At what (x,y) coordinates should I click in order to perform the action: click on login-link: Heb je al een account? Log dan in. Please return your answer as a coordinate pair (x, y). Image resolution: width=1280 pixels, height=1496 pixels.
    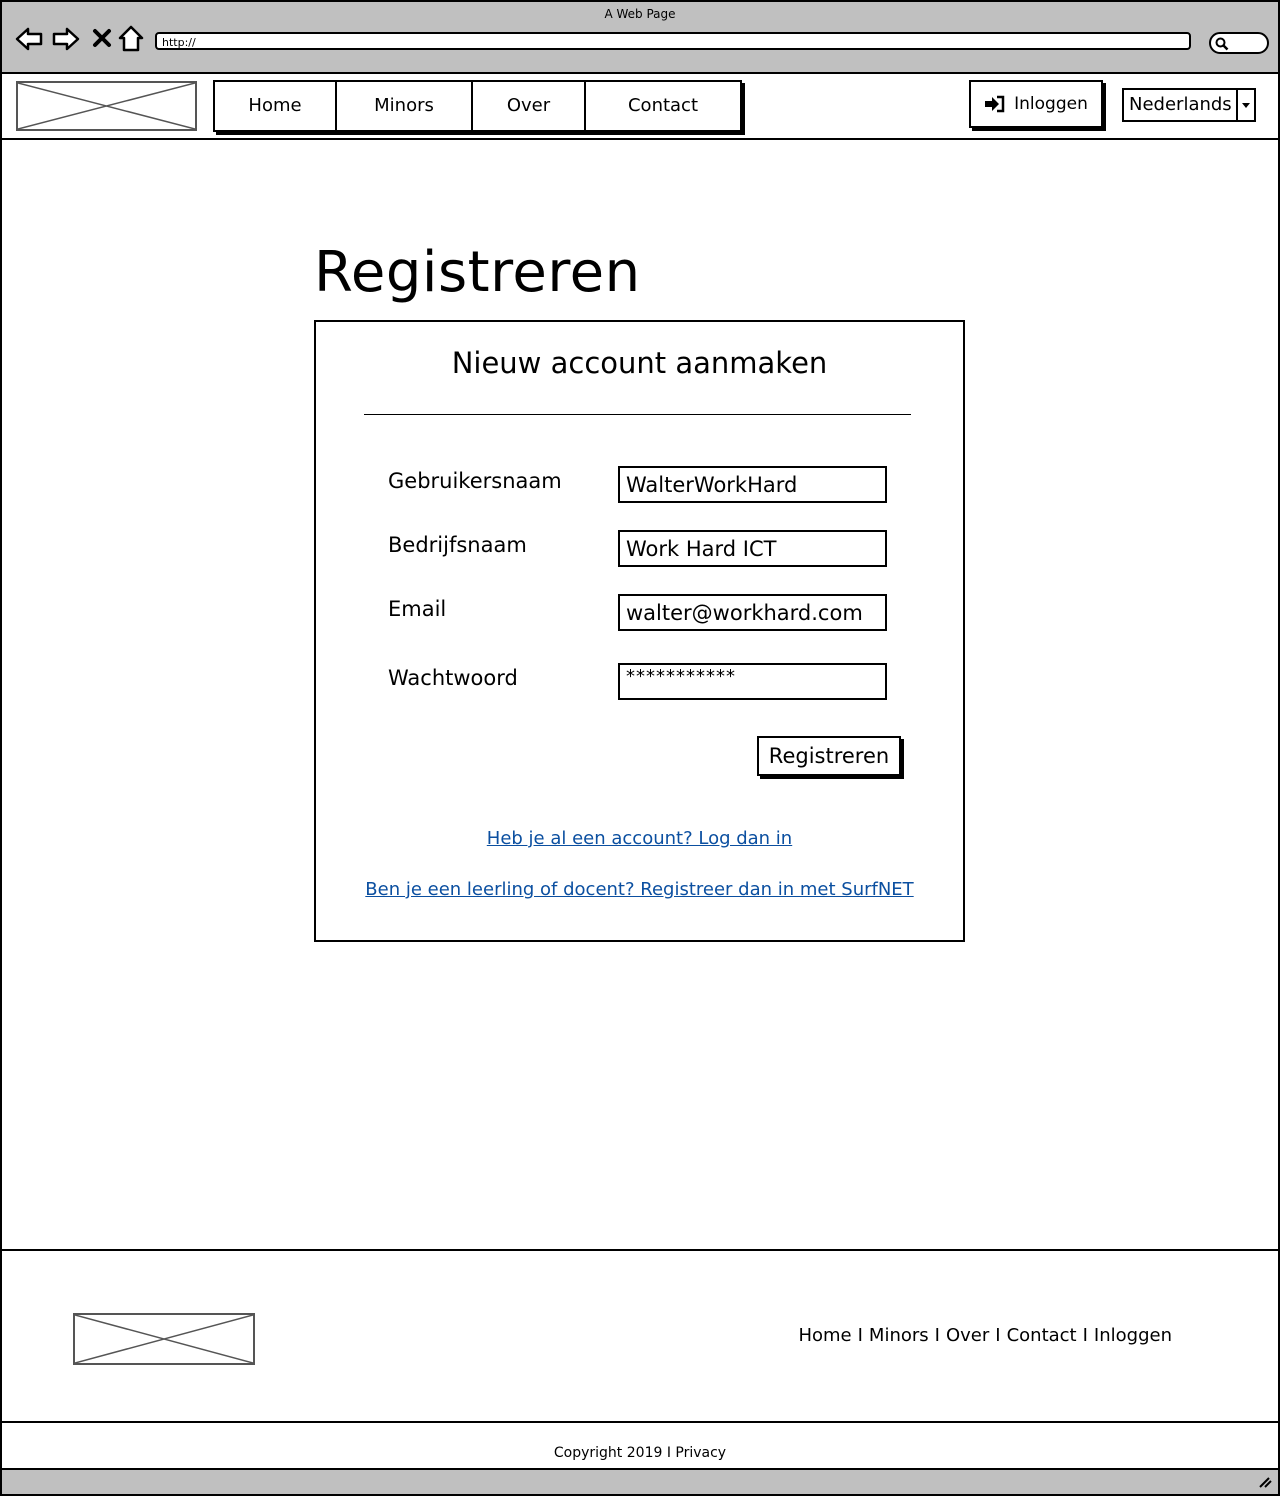
    Looking at the image, I should click on (639, 838).